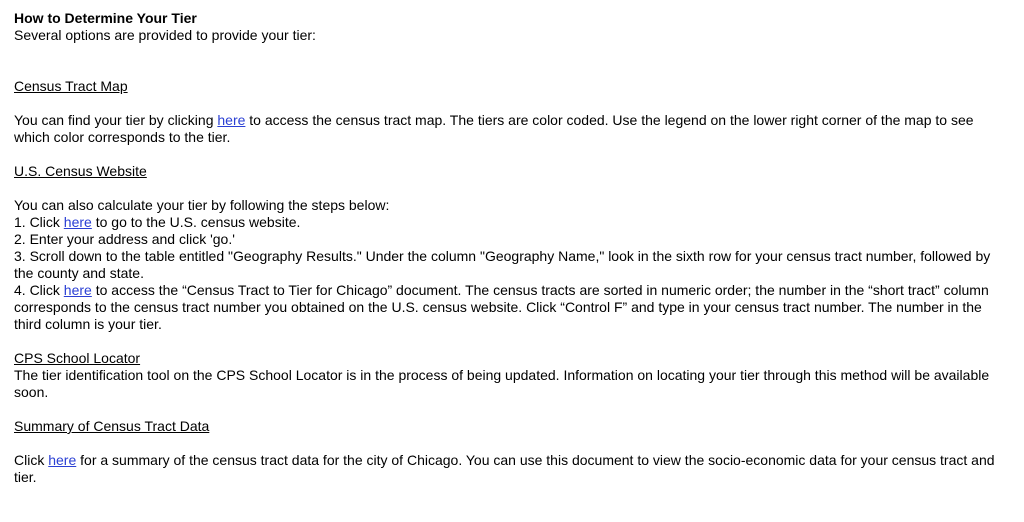  What do you see at coordinates (124, 239) in the screenshot?
I see `step-2: 2. Enter your address and click 'go.'` at bounding box center [124, 239].